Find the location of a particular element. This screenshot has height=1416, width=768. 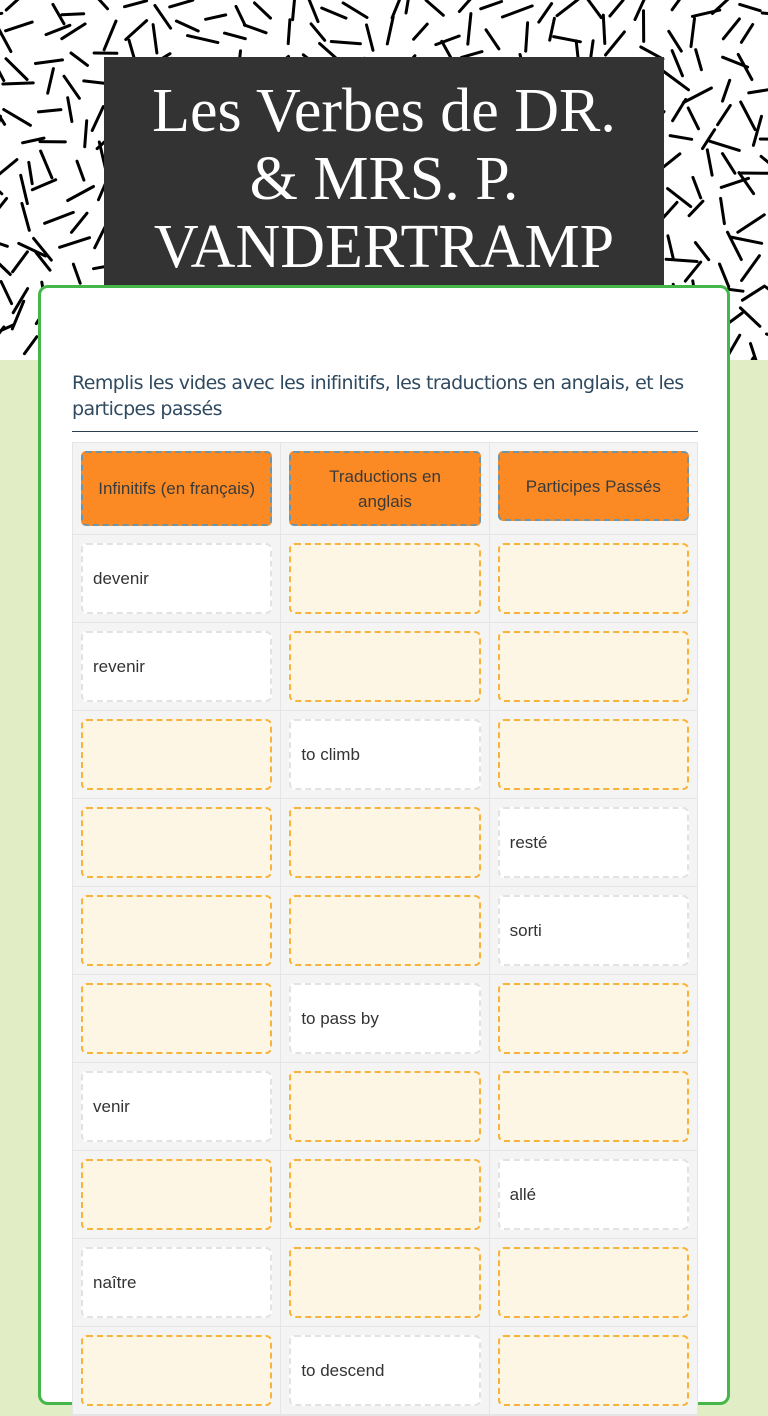

title-line-2: & MRS. P. is located at coordinates (384, 179).